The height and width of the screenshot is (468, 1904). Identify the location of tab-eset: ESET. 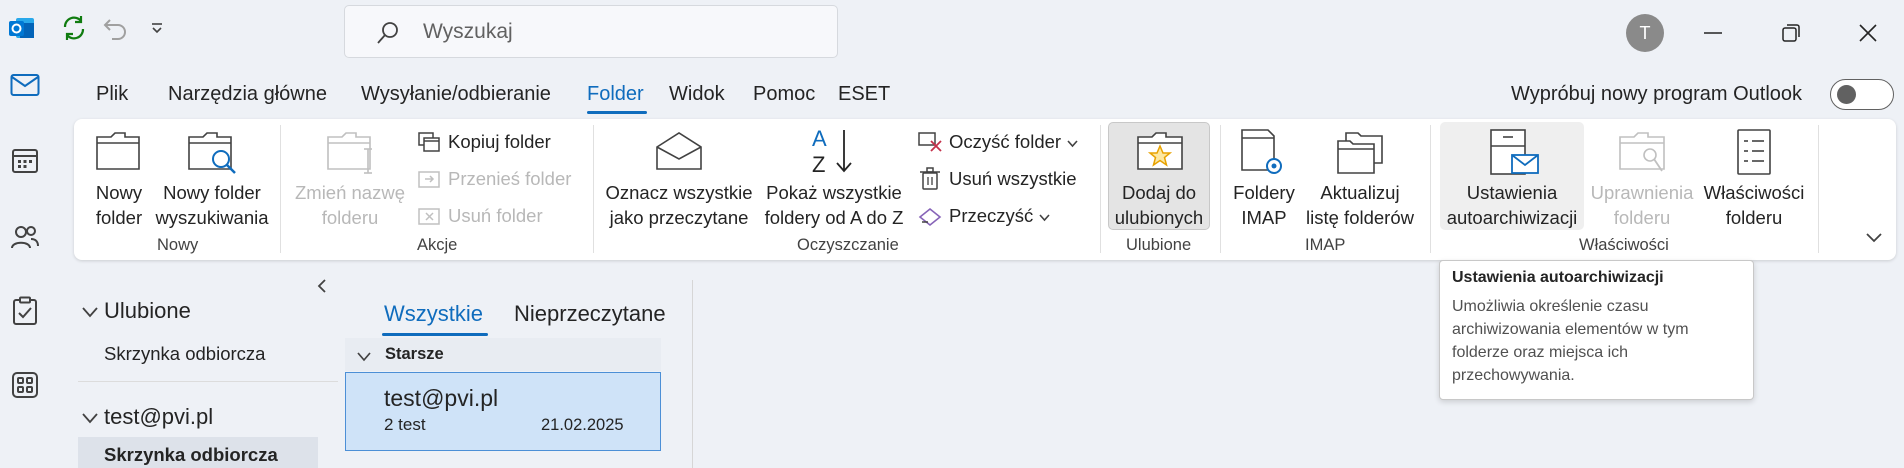
(864, 94).